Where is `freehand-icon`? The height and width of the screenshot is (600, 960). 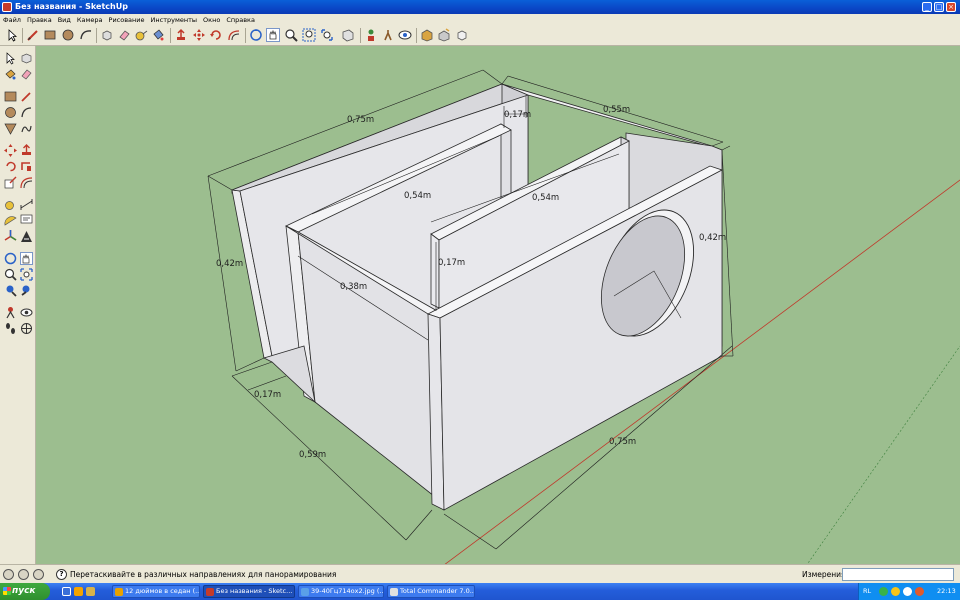 freehand-icon is located at coordinates (26, 128).